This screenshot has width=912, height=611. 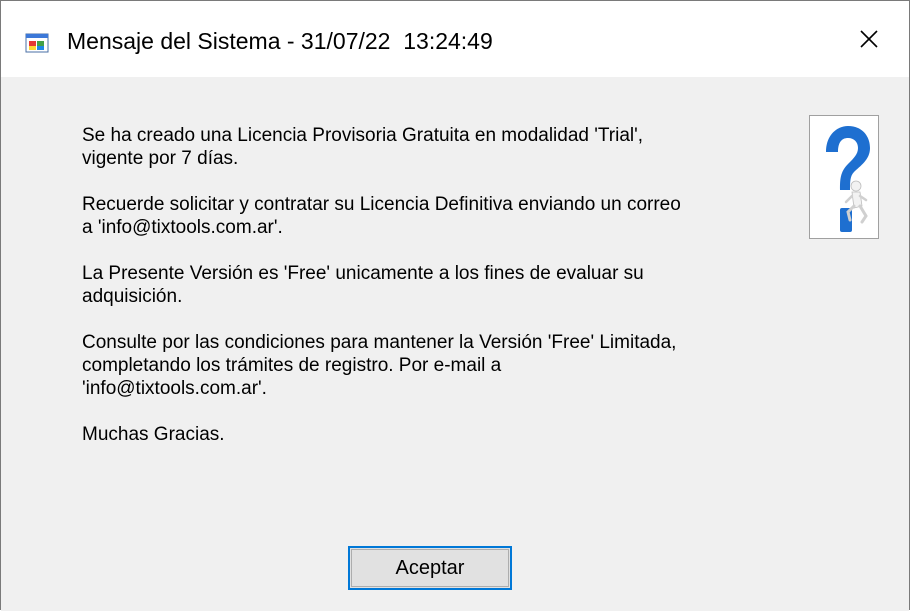 I want to click on accept-button-label: Aceptar, so click(x=430, y=568).